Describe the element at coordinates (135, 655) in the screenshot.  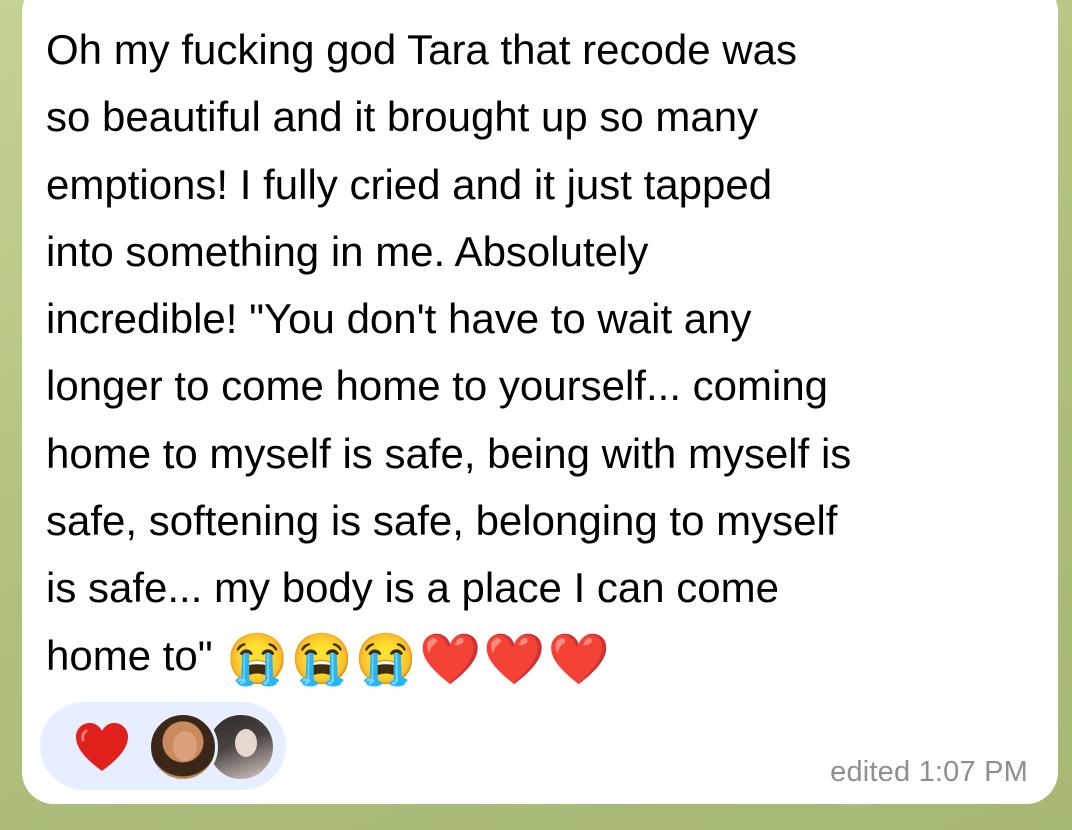
I see `message-line-last: home to"` at that location.